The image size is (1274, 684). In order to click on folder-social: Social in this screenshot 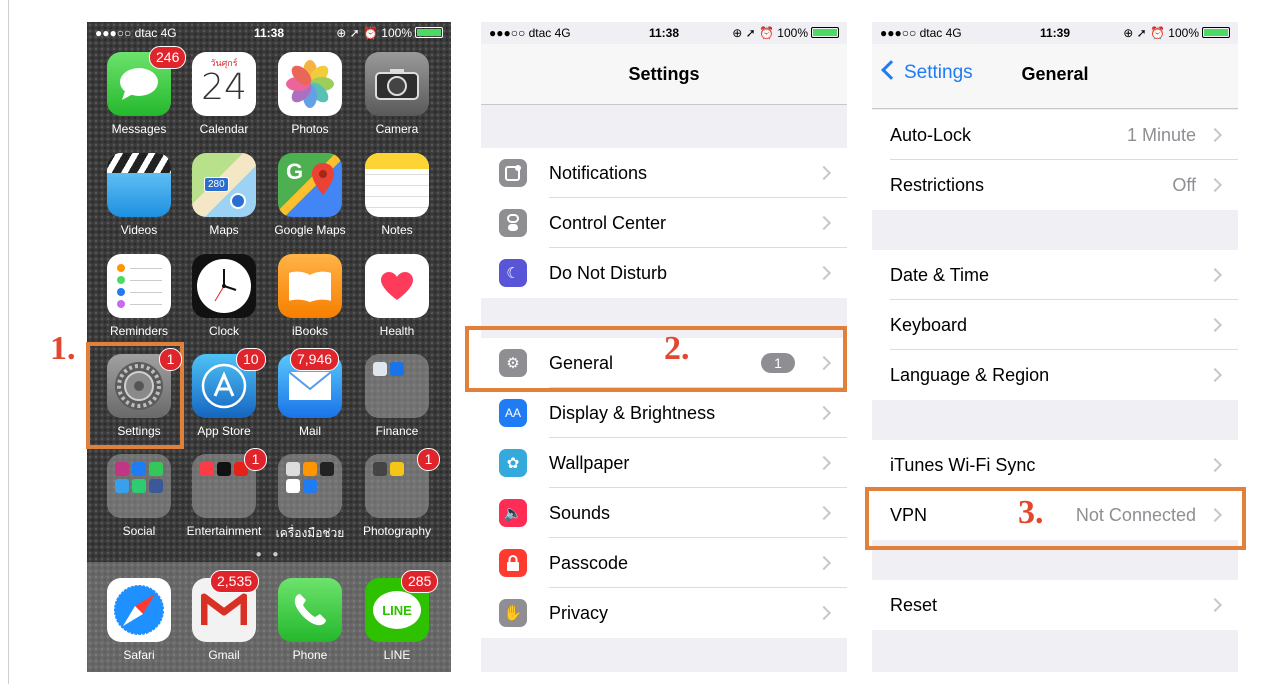, I will do `click(139, 496)`.